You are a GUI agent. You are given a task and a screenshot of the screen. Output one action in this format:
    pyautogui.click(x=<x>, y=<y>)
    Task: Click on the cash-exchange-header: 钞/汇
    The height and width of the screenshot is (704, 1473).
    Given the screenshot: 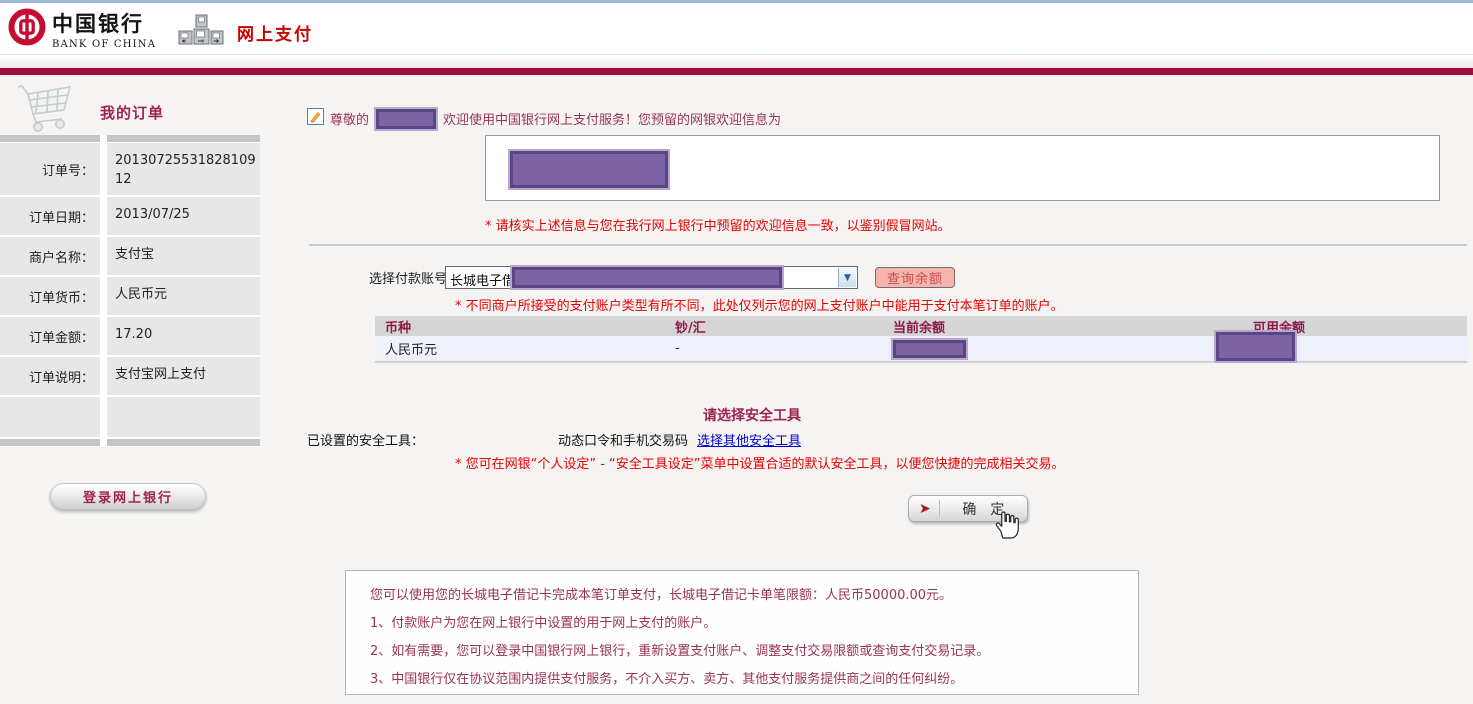 What is the action you would take?
    pyautogui.click(x=690, y=328)
    